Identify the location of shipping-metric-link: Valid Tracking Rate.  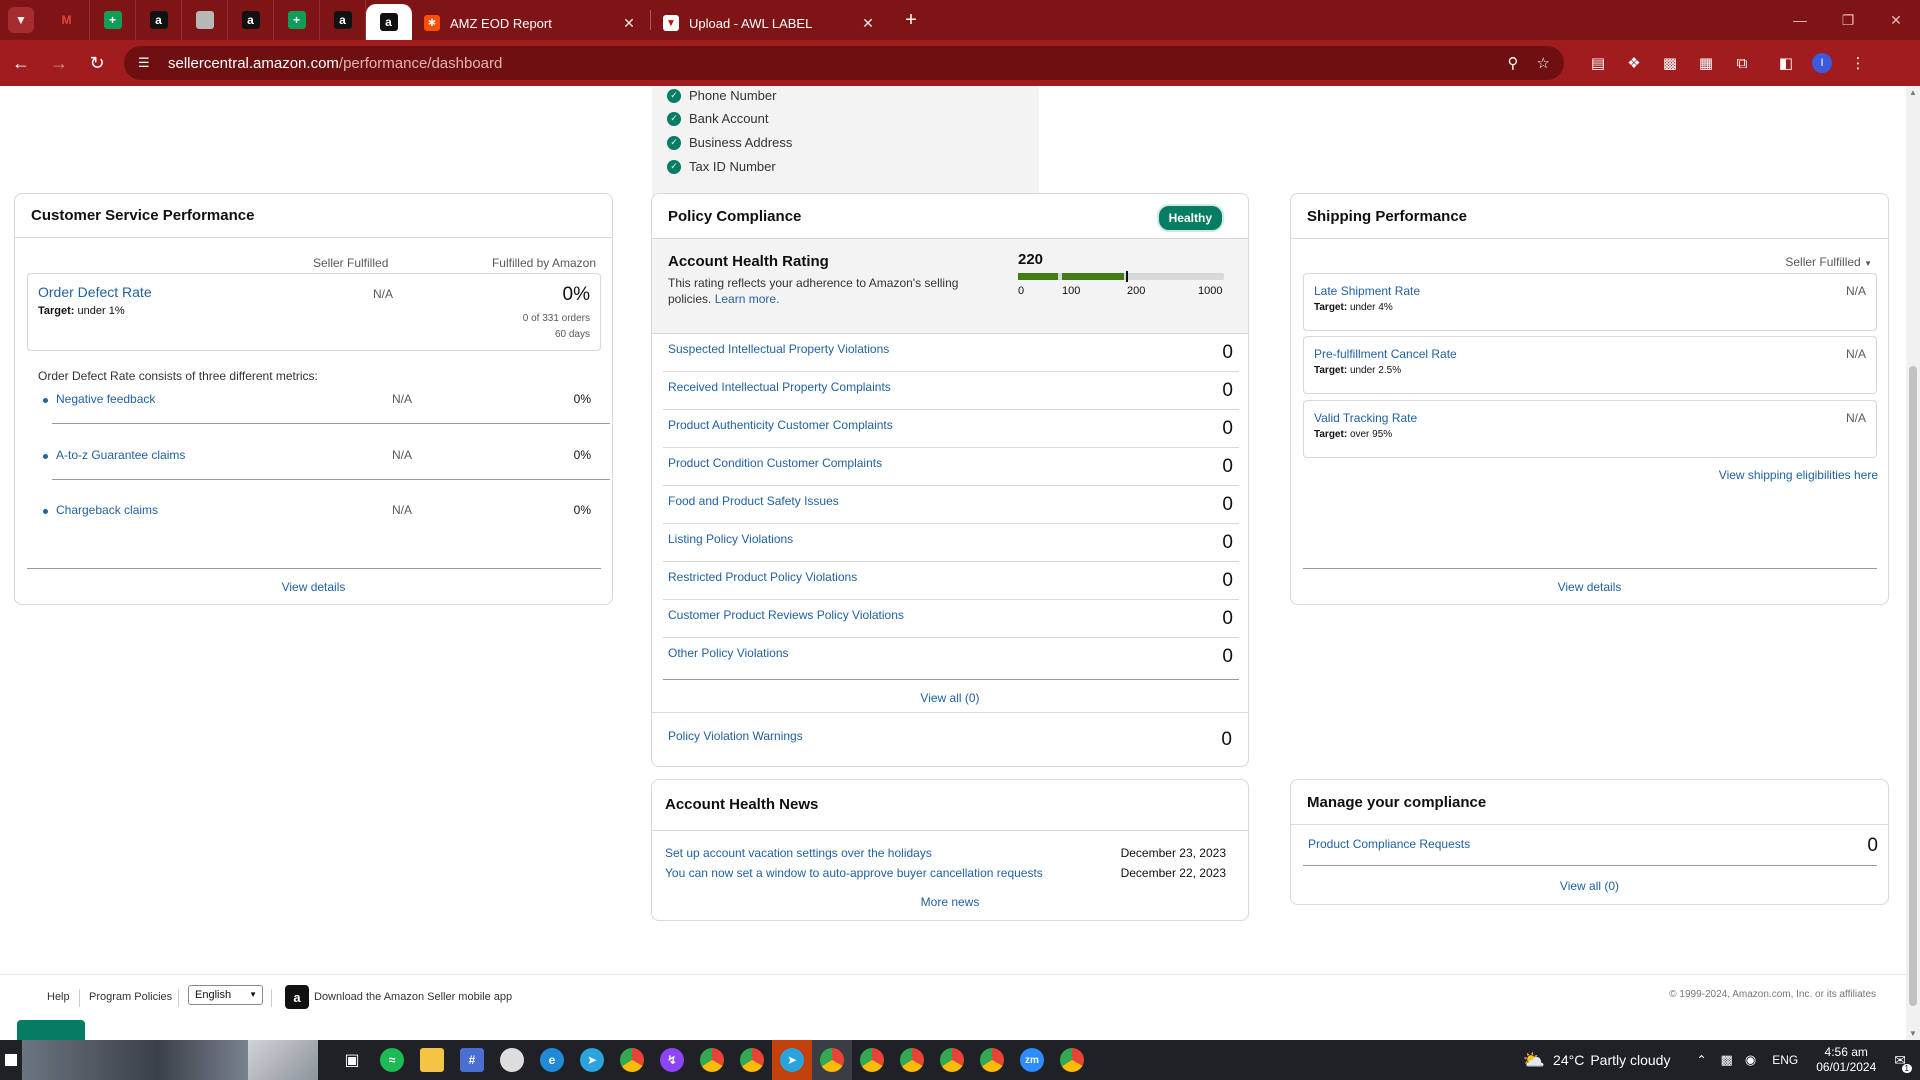
(1365, 418).